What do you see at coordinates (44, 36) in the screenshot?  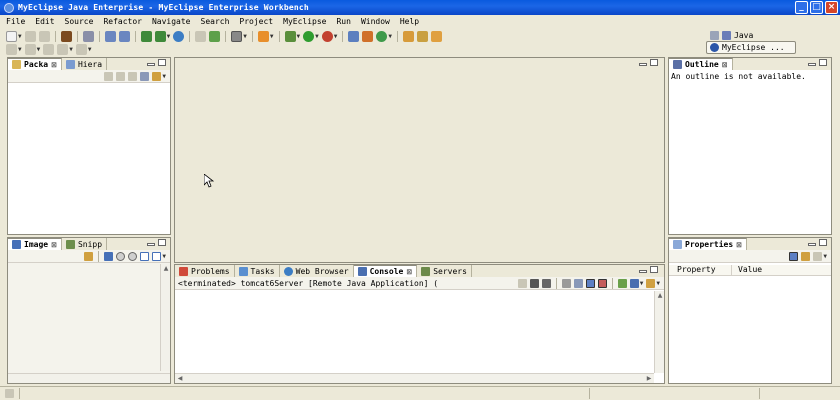 I see `print-icon` at bounding box center [44, 36].